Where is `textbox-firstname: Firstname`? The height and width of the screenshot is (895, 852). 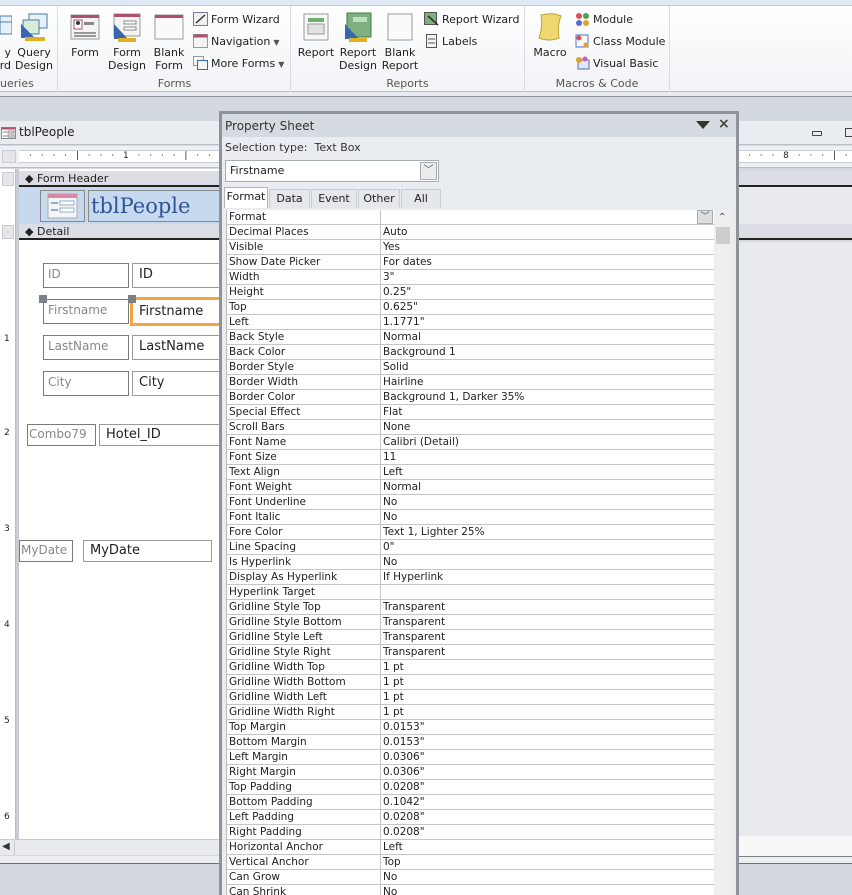 textbox-firstname: Firstname is located at coordinates (175, 311).